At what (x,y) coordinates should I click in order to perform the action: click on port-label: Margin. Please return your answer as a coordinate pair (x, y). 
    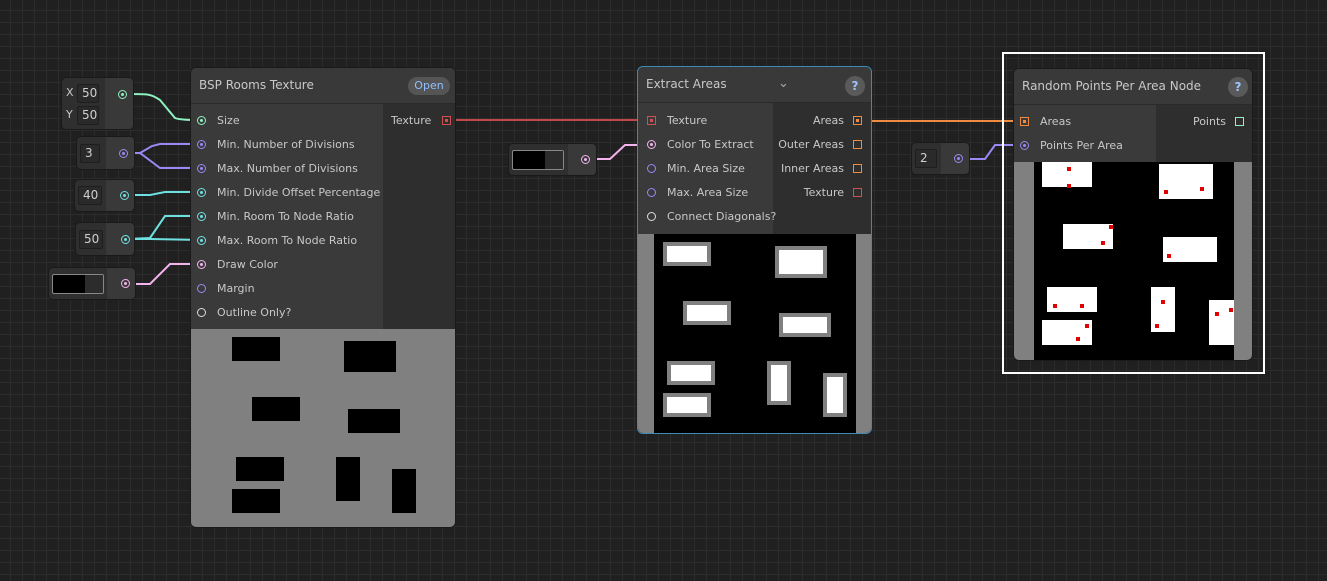
    Looking at the image, I should click on (236, 288).